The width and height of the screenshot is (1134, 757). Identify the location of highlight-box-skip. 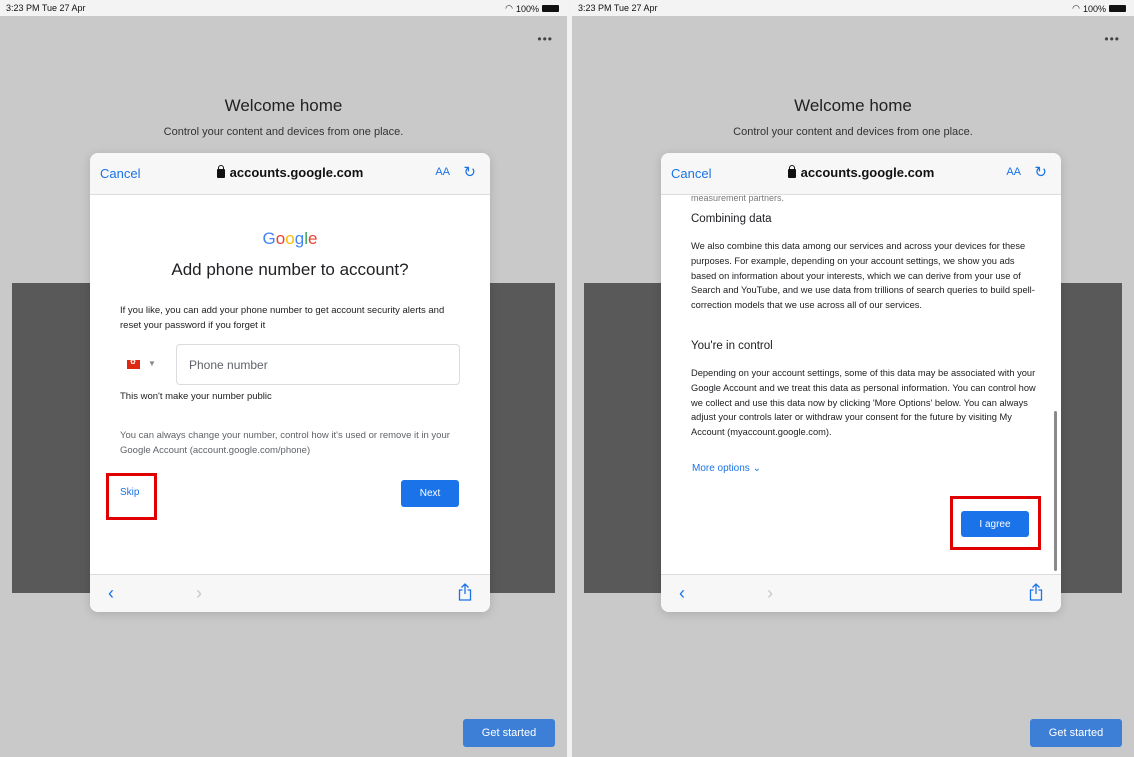
(131, 496).